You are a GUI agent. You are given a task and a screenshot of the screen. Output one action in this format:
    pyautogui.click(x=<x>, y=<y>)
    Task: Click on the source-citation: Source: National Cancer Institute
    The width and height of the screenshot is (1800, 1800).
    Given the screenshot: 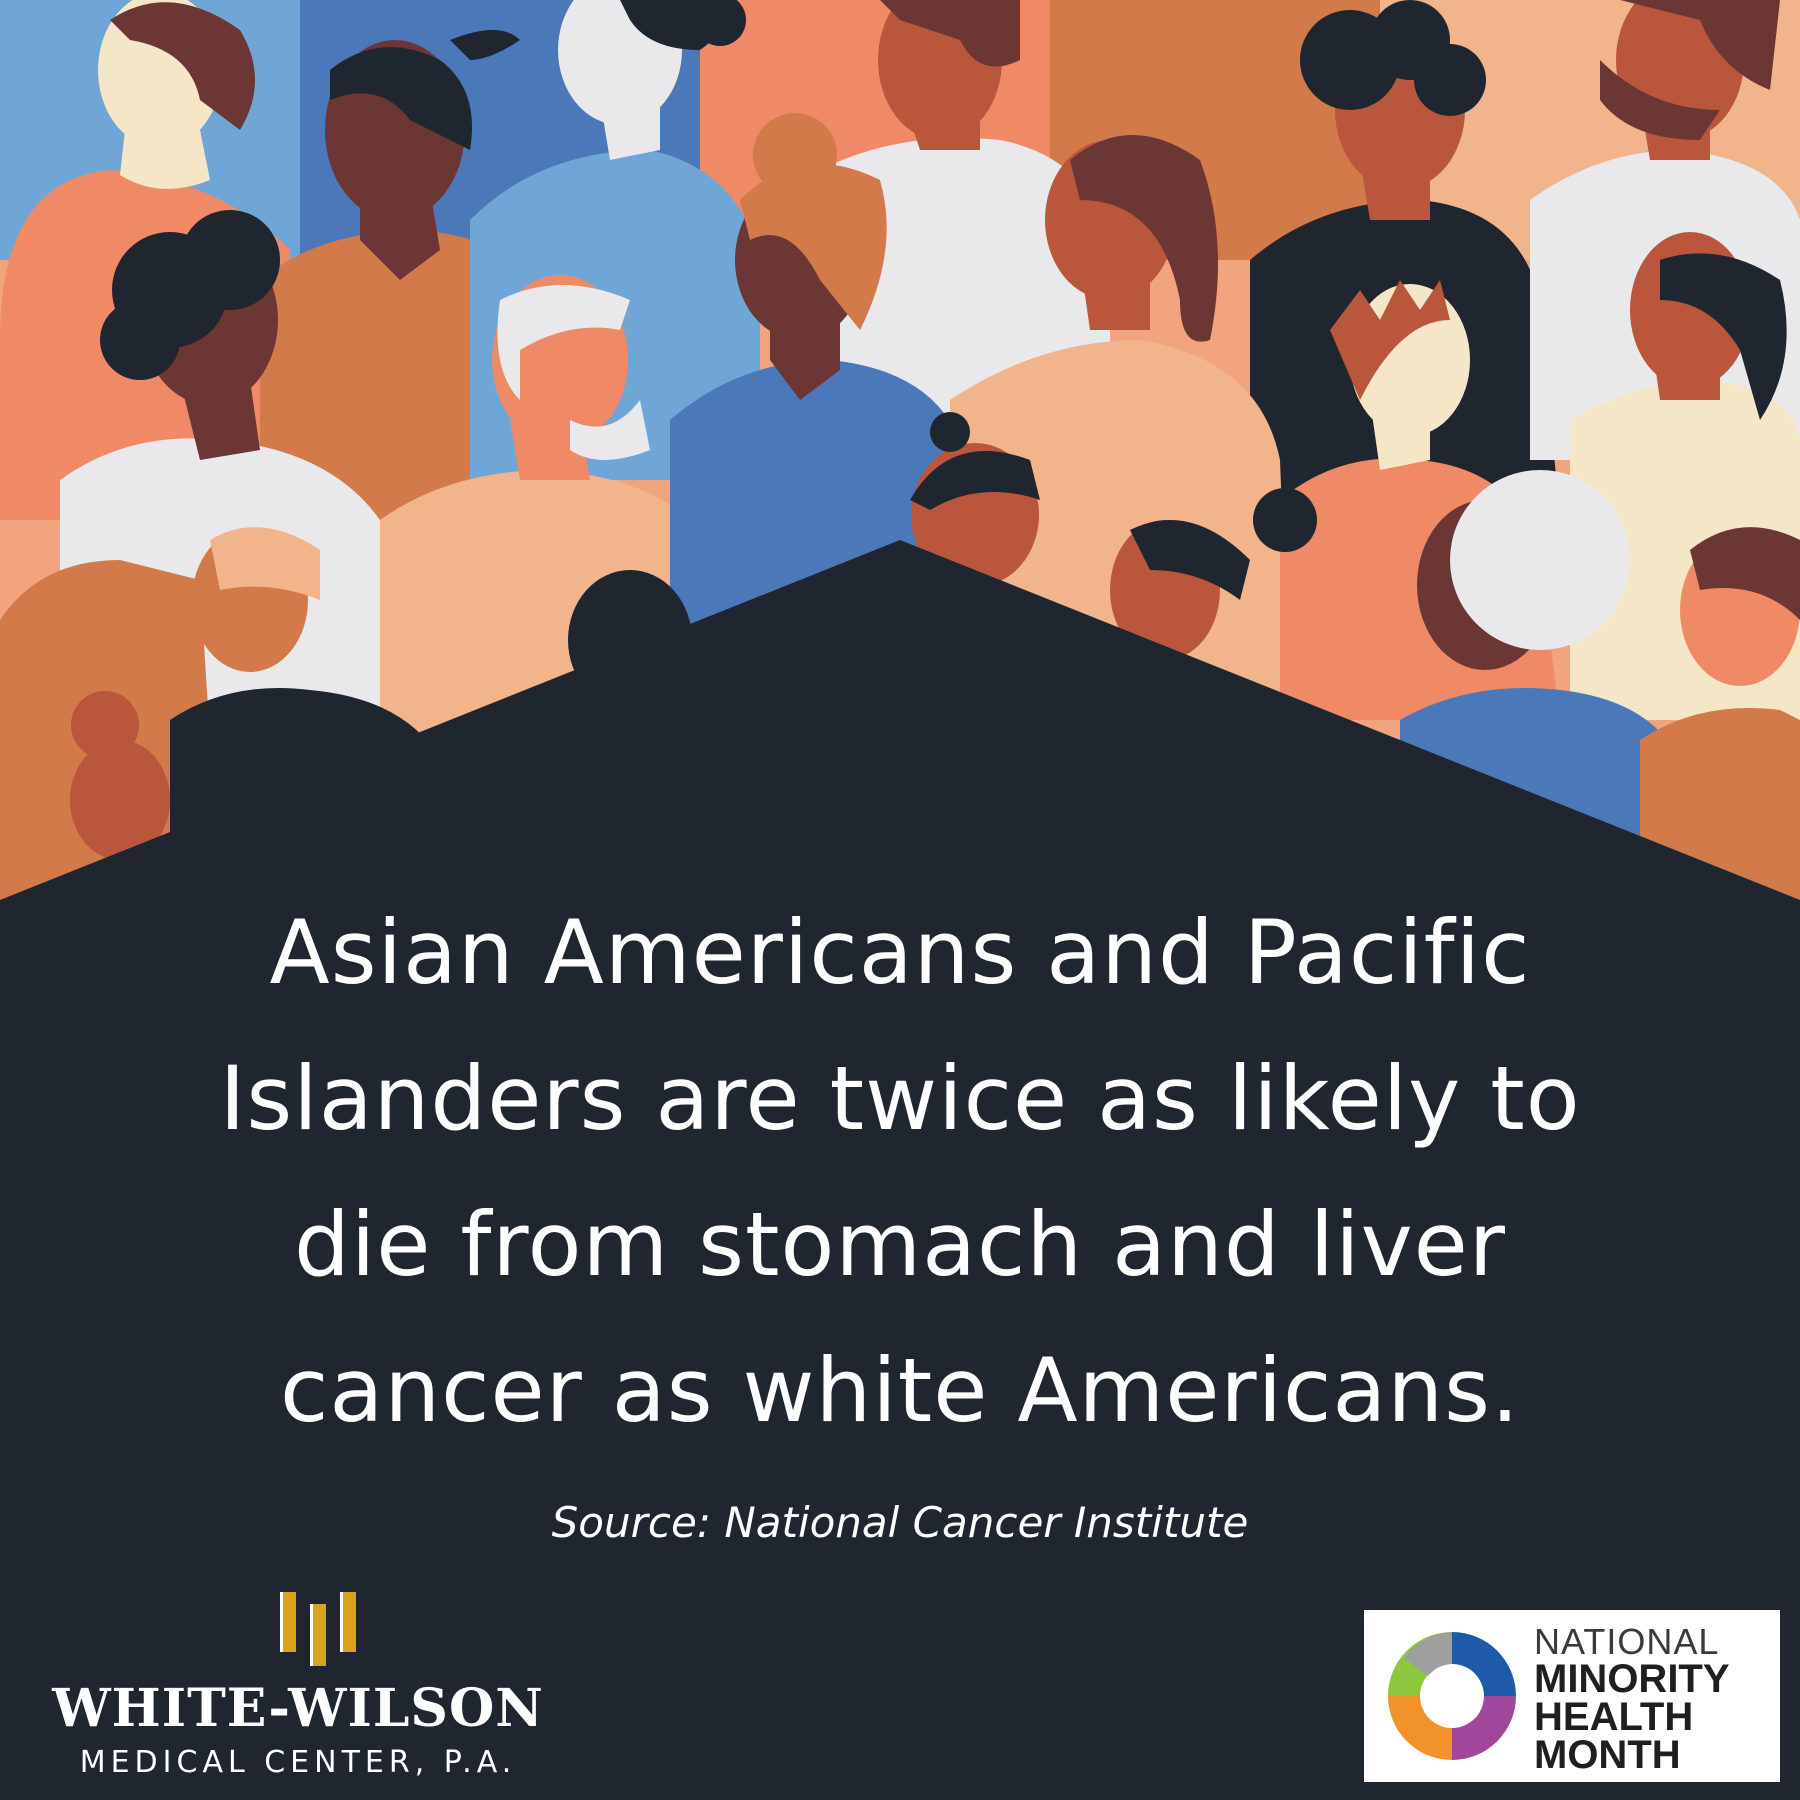 What is the action you would take?
    pyautogui.click(x=900, y=1522)
    